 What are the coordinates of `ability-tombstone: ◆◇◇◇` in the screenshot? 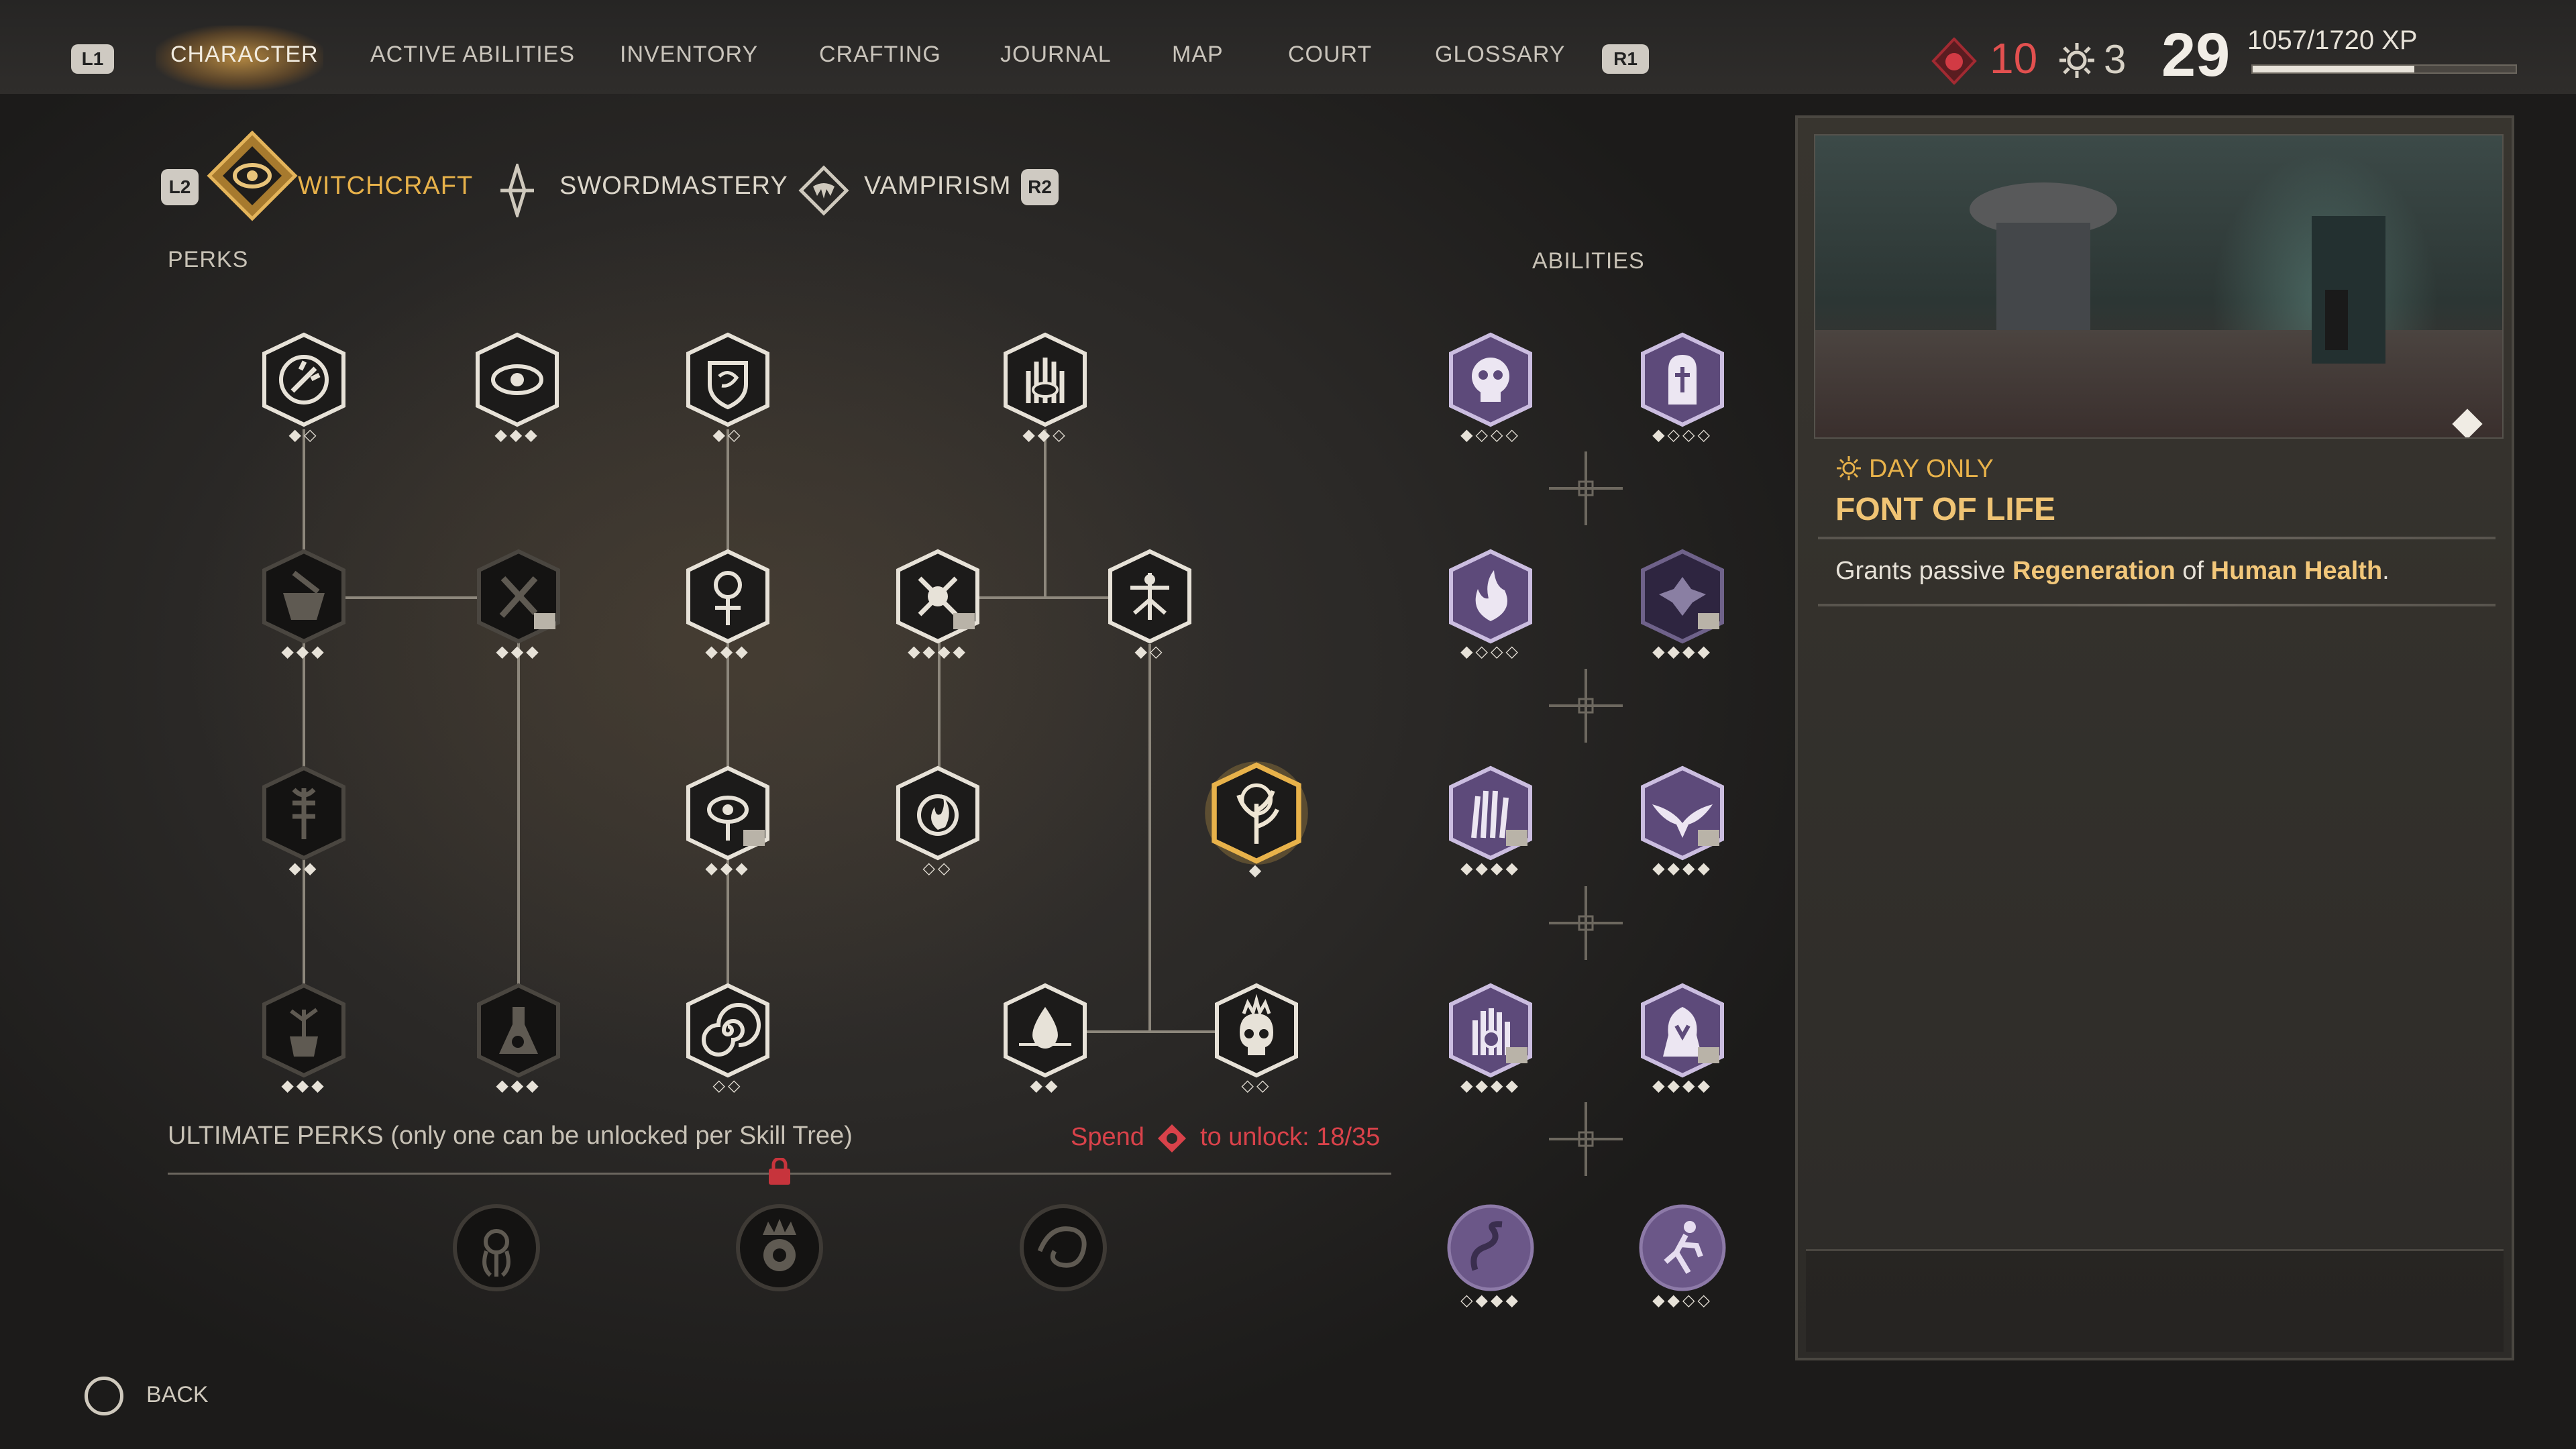 It's located at (1682, 386).